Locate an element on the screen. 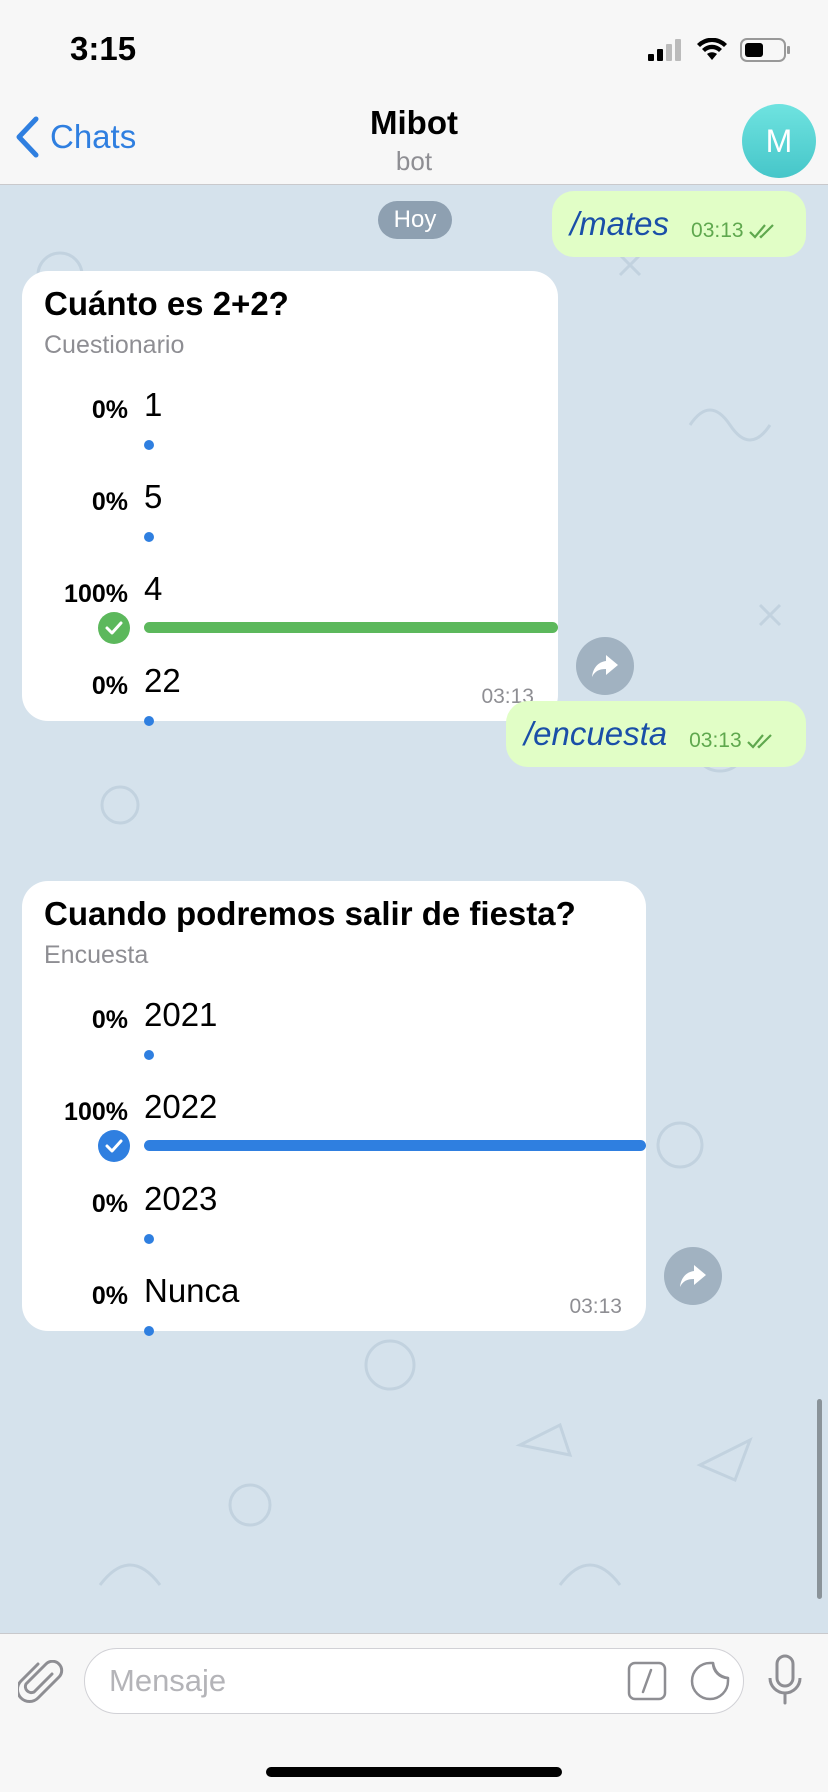  poll-option: 100% 2022 is located at coordinates (345, 1132).